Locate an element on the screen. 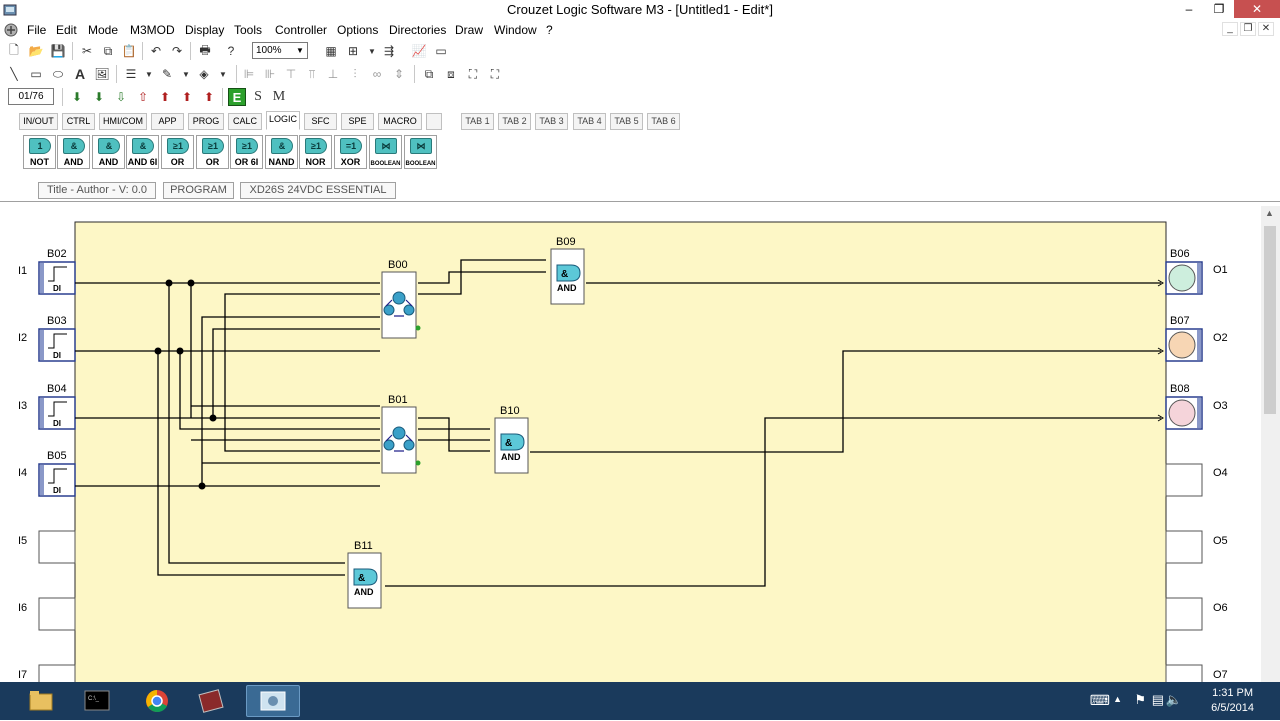  zoom-select: 100% ▼ is located at coordinates (280, 50).